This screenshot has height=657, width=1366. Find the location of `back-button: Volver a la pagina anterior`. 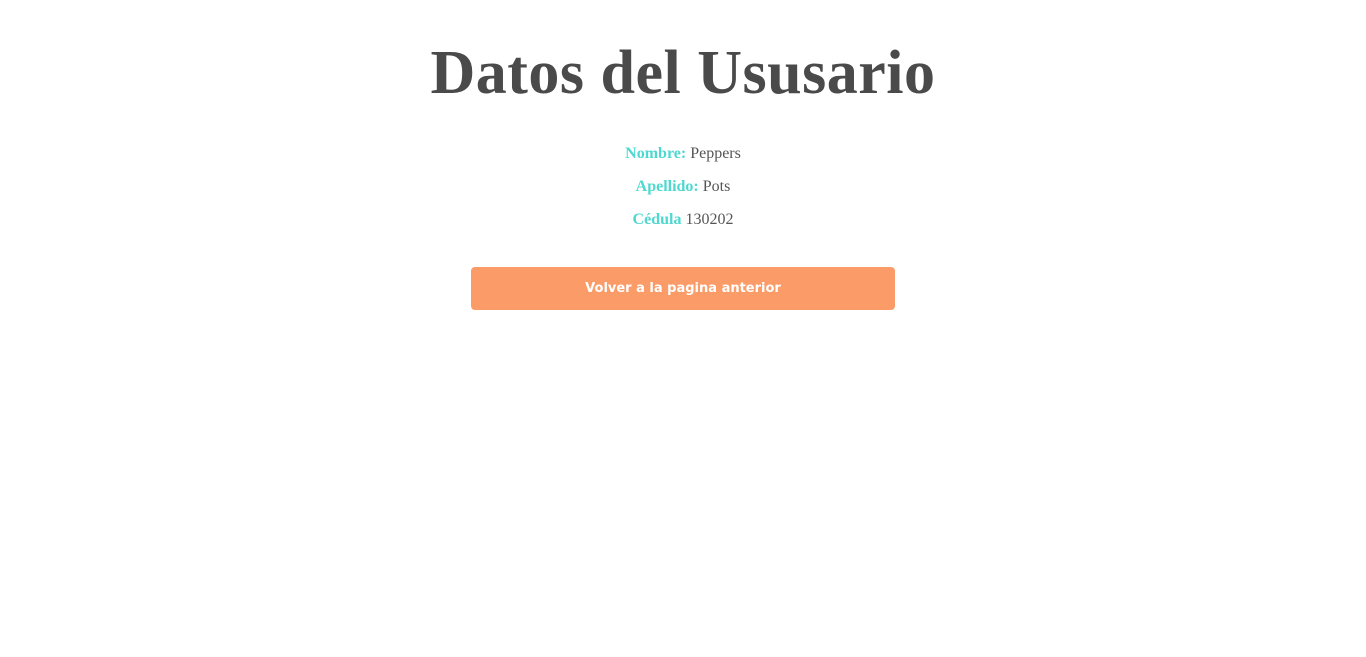

back-button: Volver a la pagina anterior is located at coordinates (683, 288).